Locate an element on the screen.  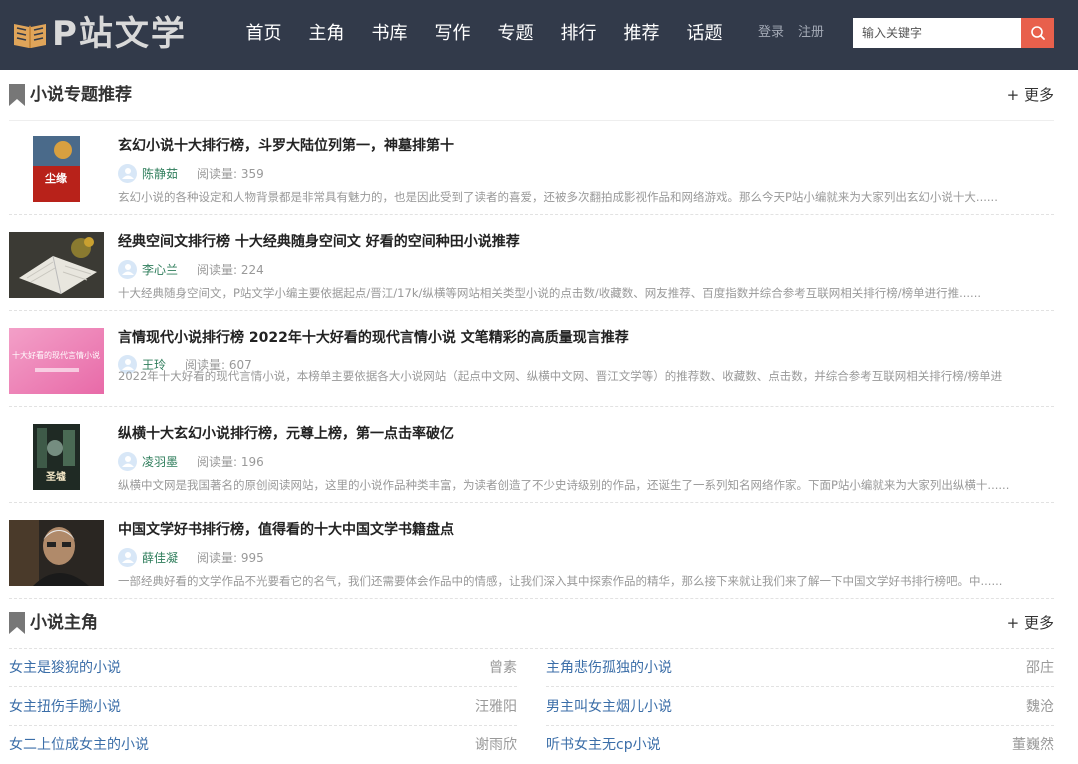
novel-link: 女主是狻猊的小说 is located at coordinates (65, 668).